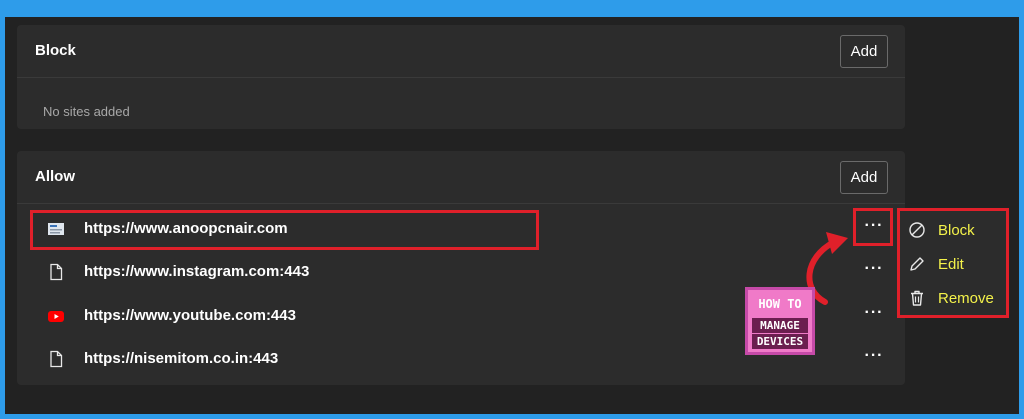 The image size is (1024, 419). What do you see at coordinates (461, 51) in the screenshot?
I see `block-panel-header: Block Add` at bounding box center [461, 51].